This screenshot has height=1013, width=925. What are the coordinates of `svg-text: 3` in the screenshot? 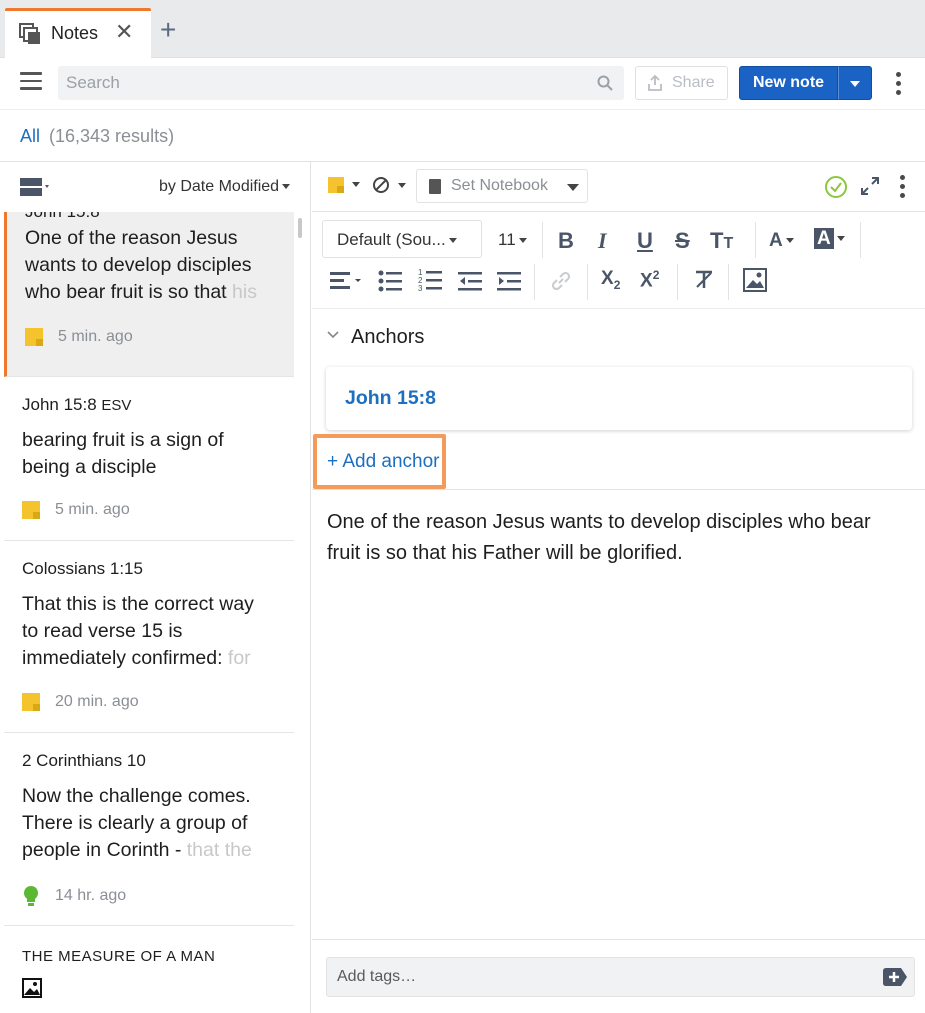 It's located at (420, 288).